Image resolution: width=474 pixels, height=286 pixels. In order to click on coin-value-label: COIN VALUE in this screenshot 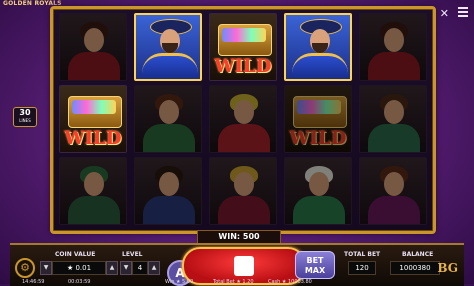, I will do `click(75, 254)`.